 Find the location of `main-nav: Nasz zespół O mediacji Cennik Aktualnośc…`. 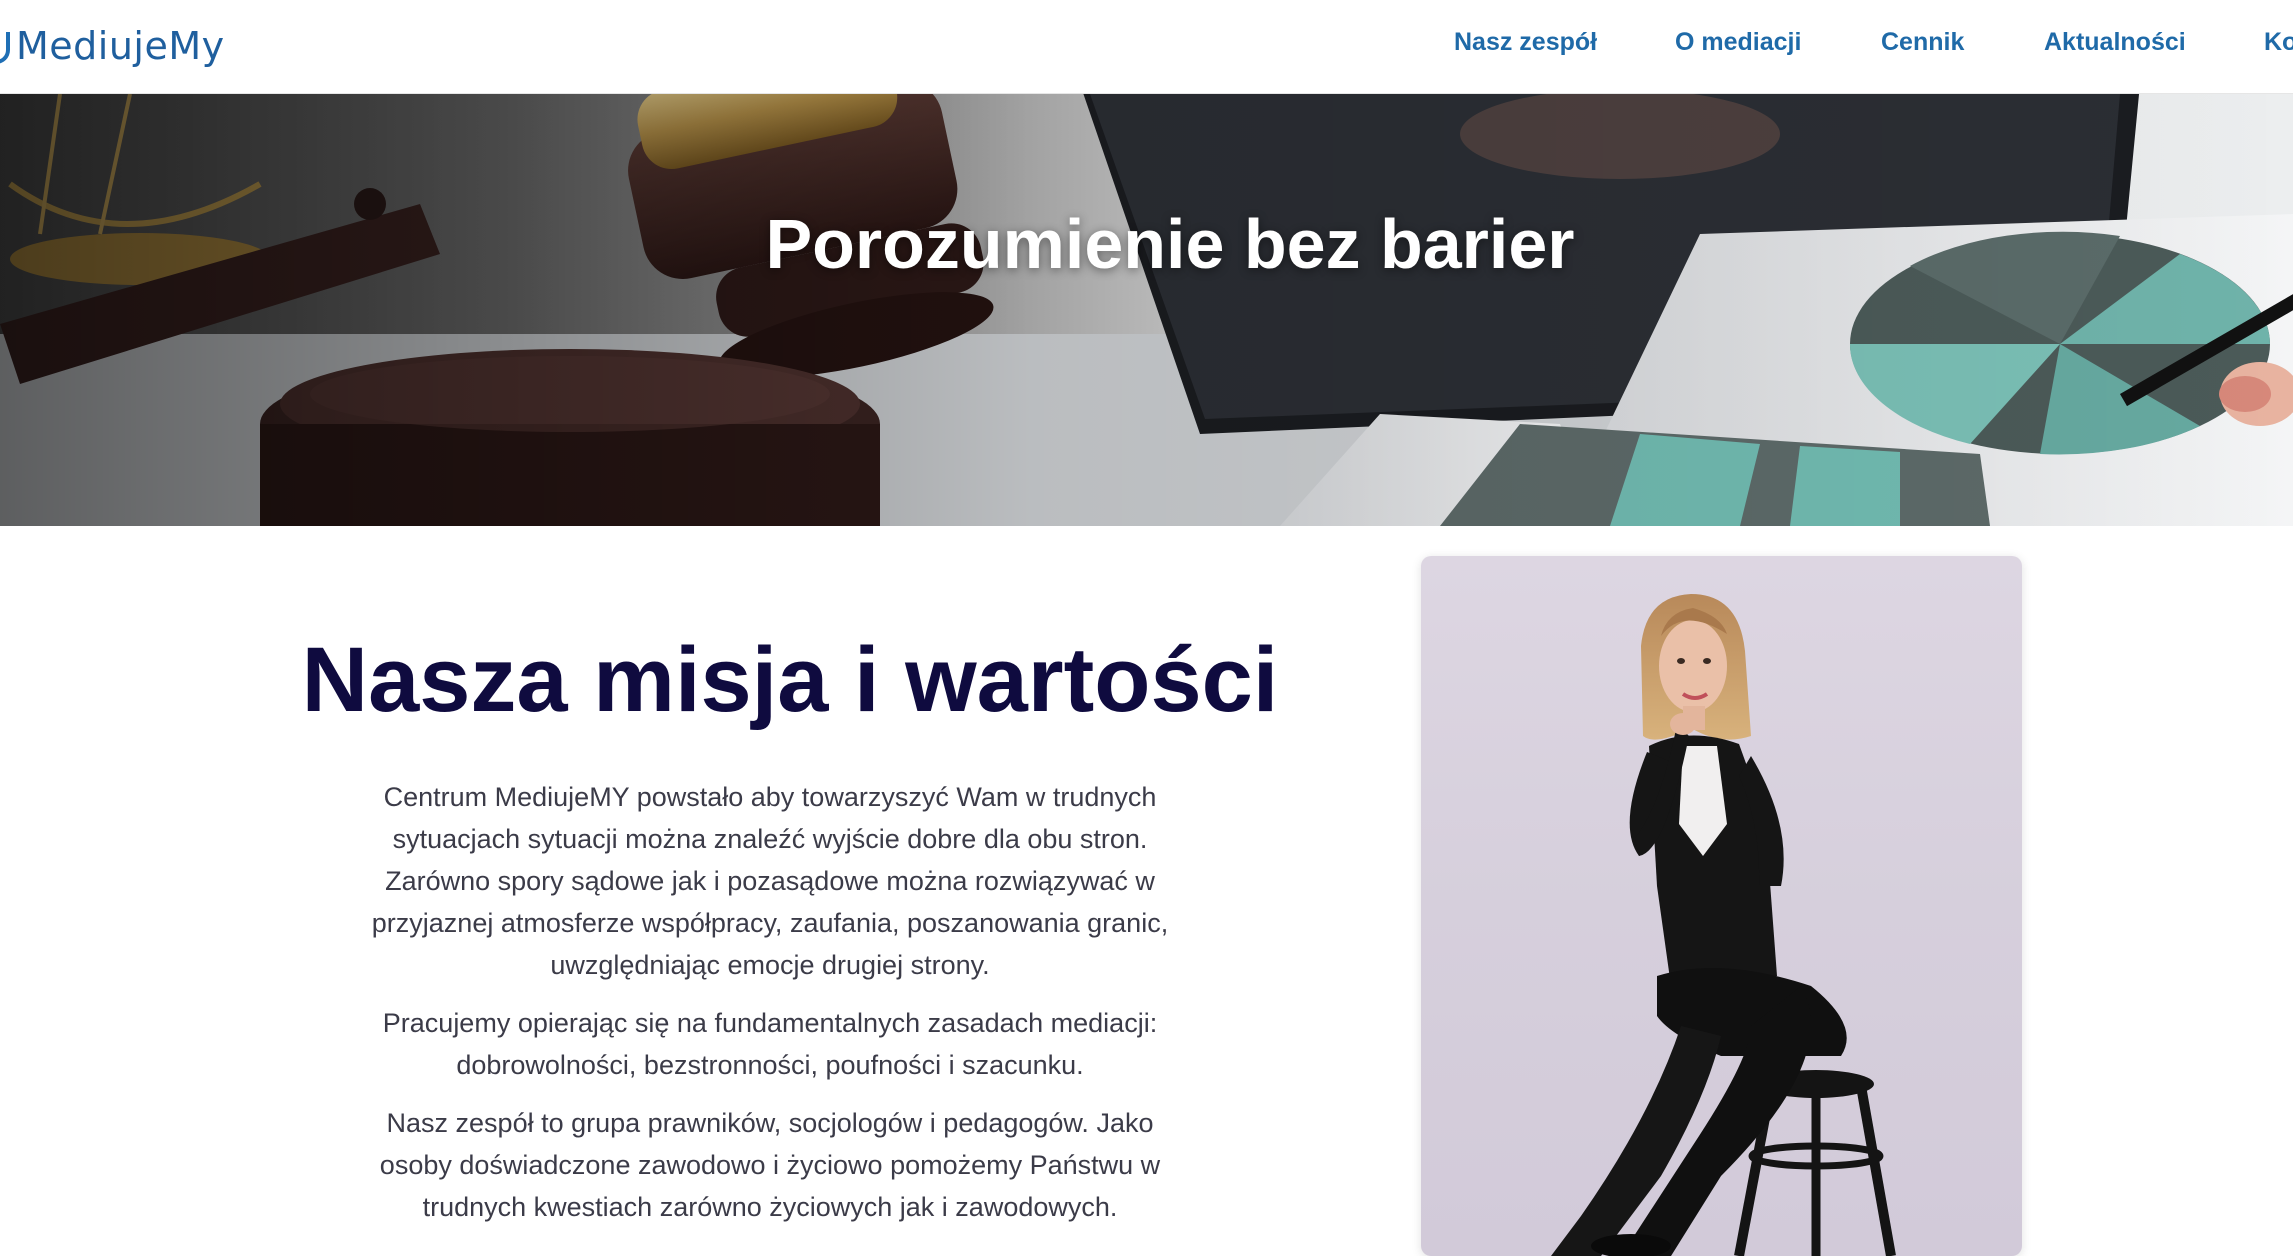

main-nav: Nasz zespół O mediacji Cennik Aktualnośc… is located at coordinates (1146, 45).